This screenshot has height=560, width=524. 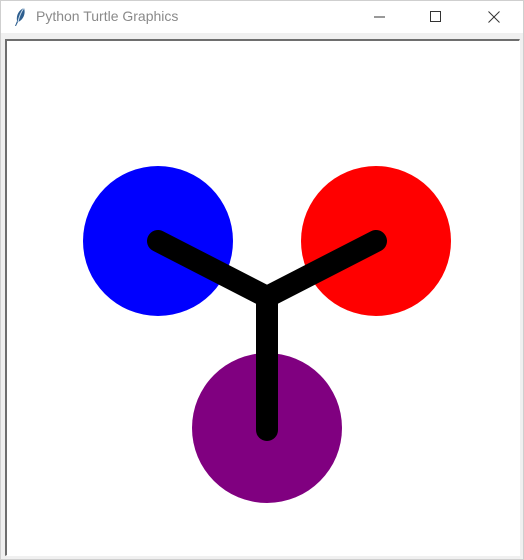 I want to click on title-bar: Python Turtle Graphics, so click(x=262, y=17).